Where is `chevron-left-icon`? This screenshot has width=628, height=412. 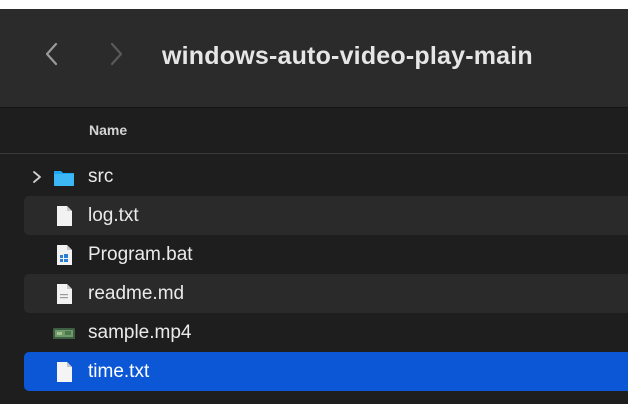
chevron-left-icon is located at coordinates (51, 54).